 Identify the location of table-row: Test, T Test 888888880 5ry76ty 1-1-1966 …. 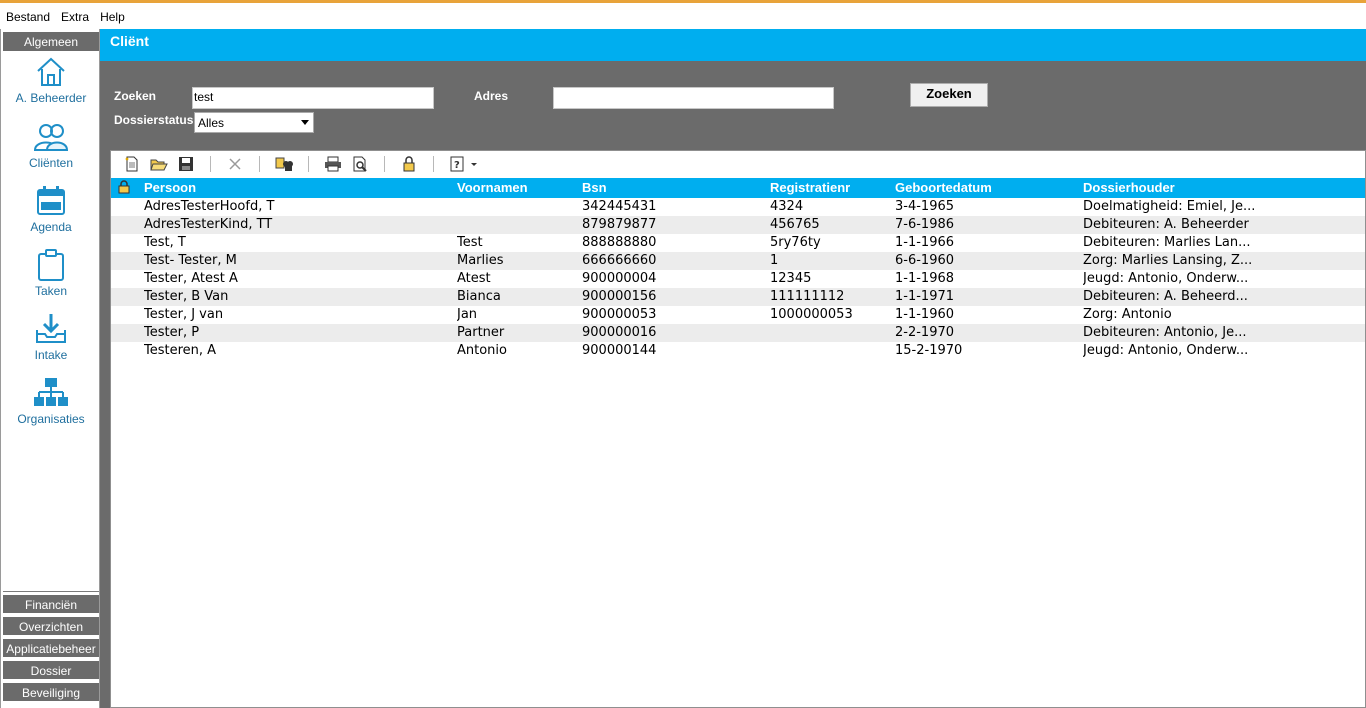
(738, 243).